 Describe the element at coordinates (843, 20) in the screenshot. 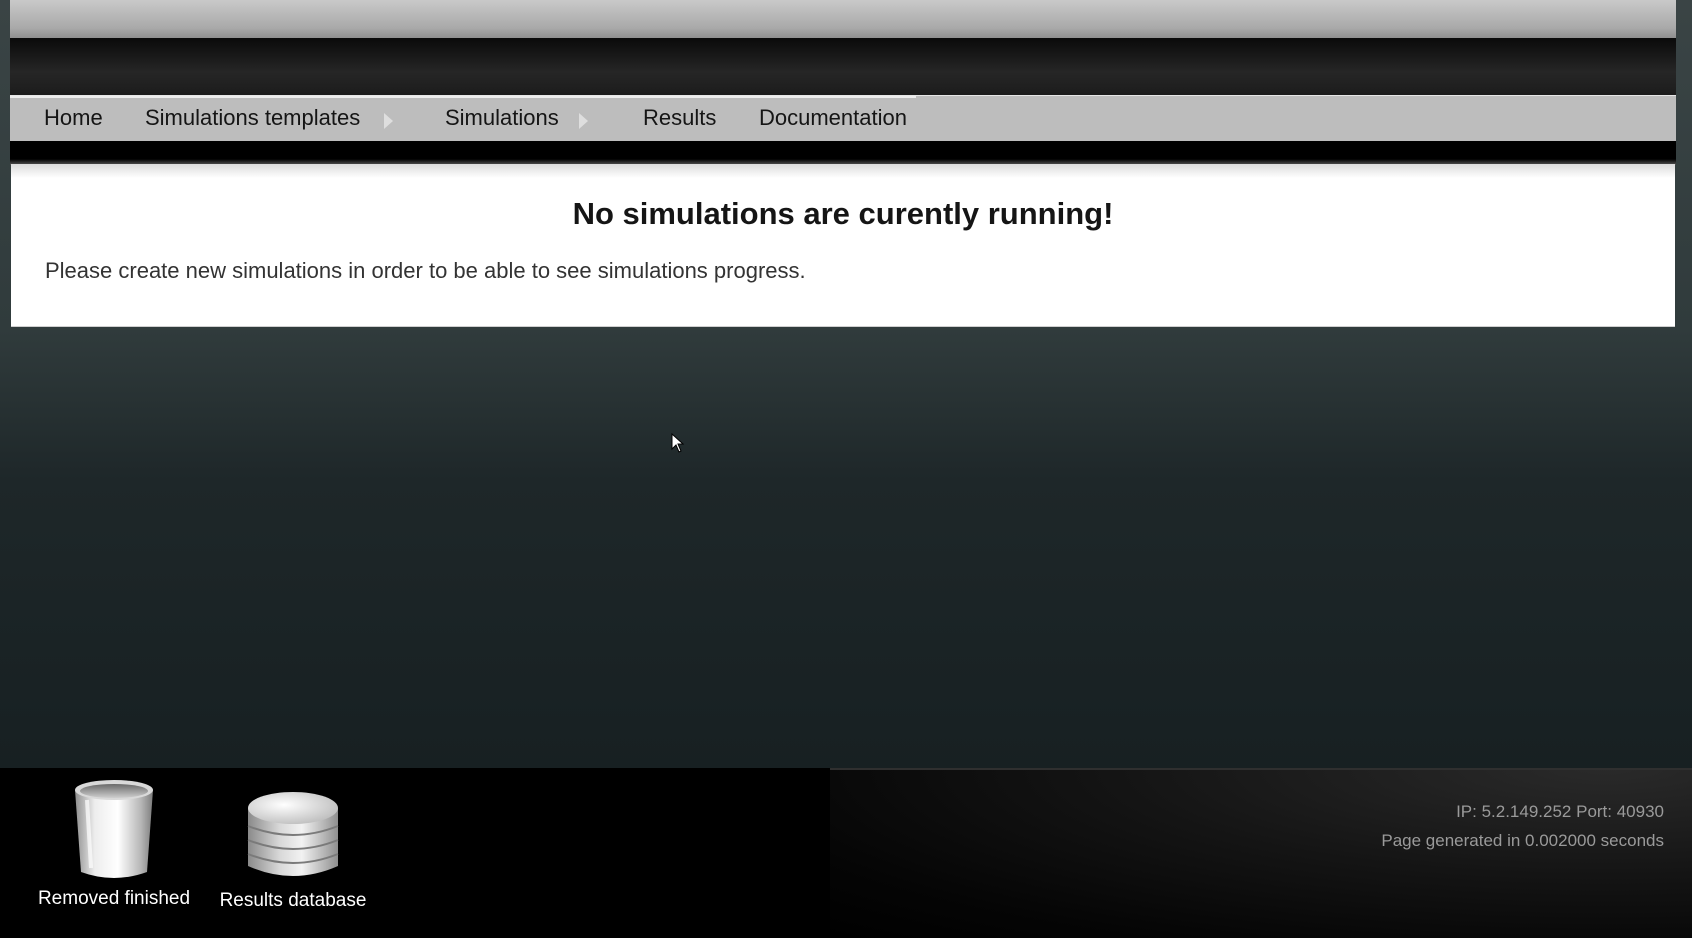

I see `top-strip` at that location.